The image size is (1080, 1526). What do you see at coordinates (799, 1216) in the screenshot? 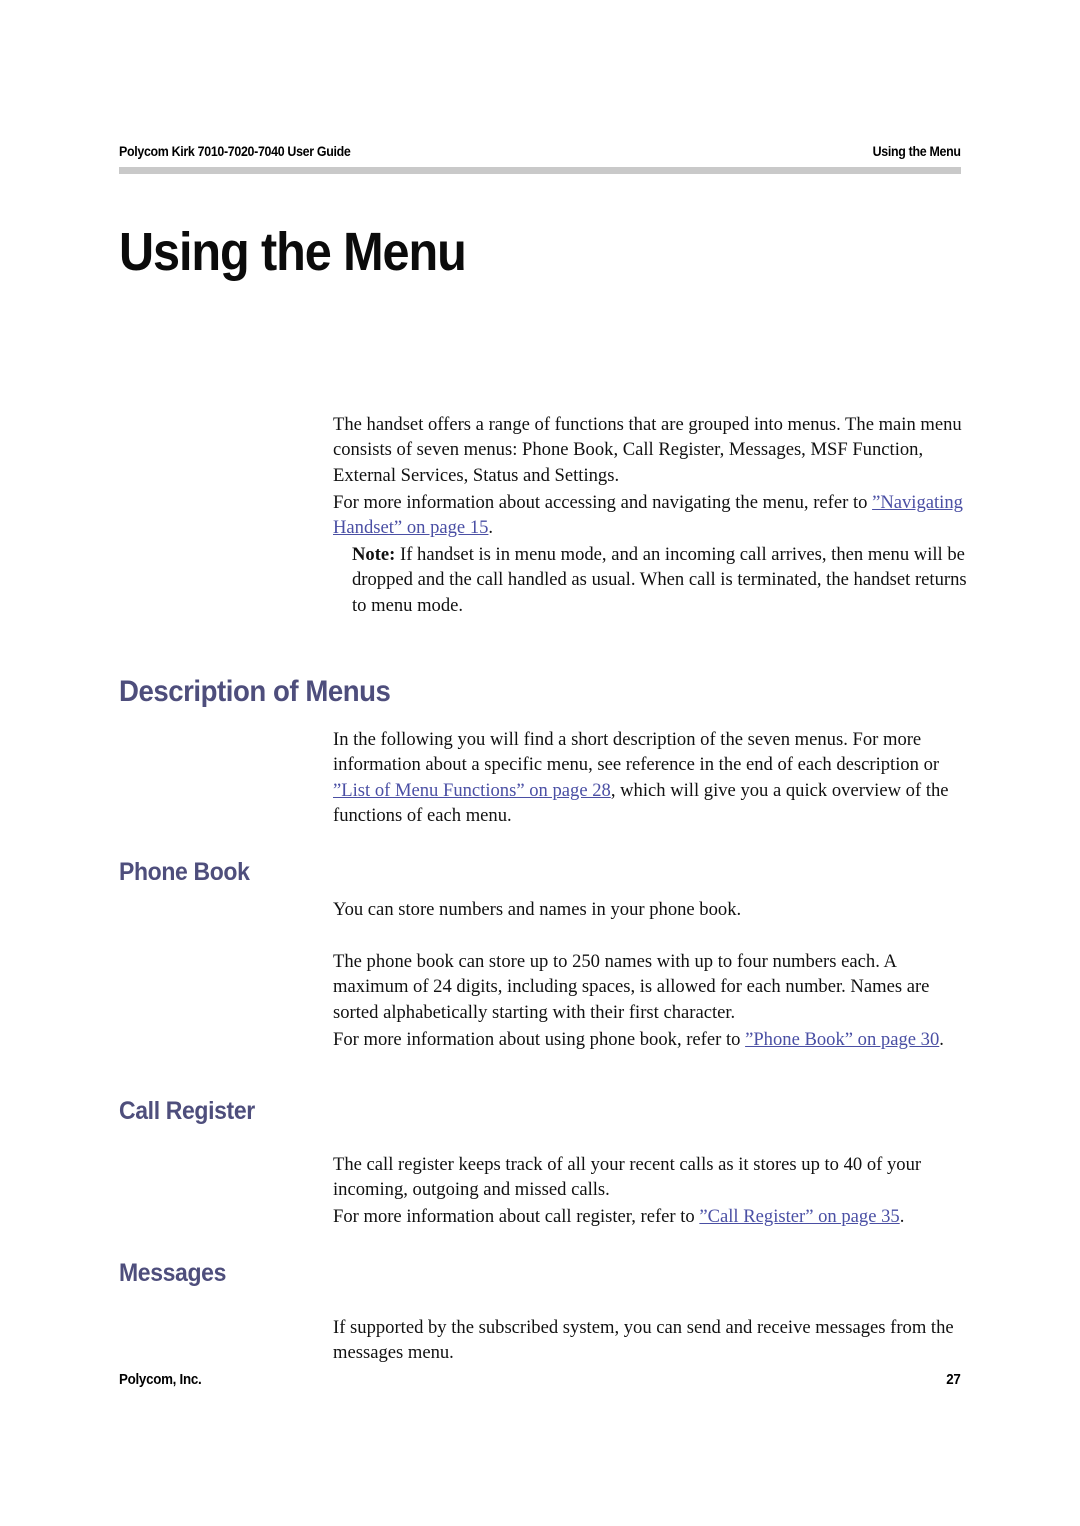
I see `xref-call-register: ”Call Register” on page 35` at bounding box center [799, 1216].